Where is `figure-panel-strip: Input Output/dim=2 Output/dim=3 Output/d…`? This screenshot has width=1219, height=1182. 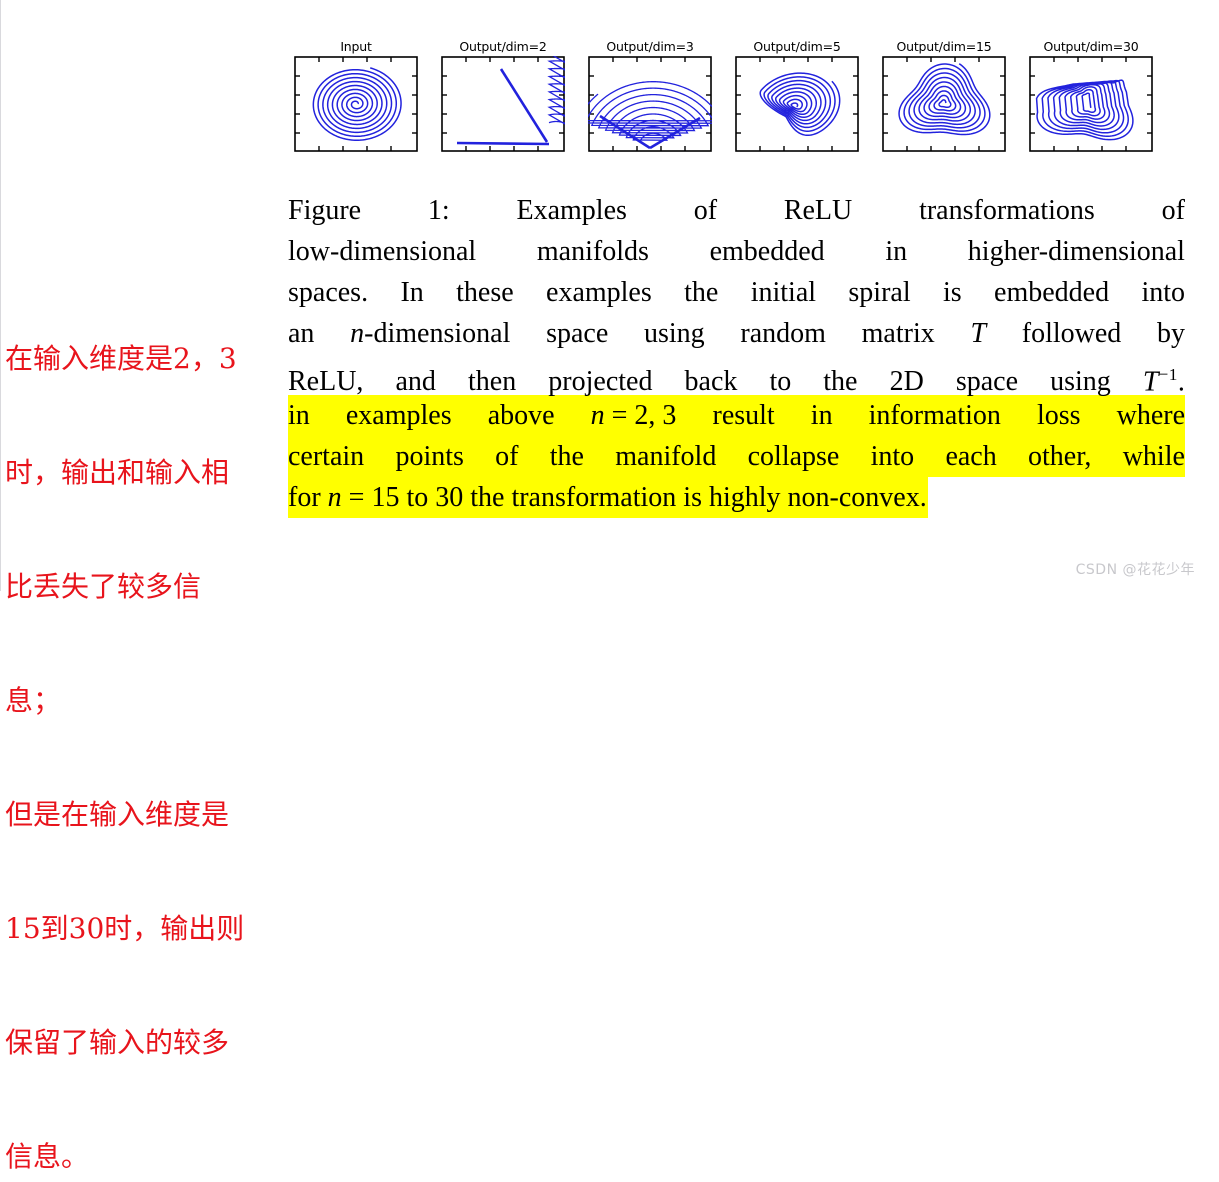 figure-panel-strip: Input Output/dim=2 Output/dim=3 Output/d… is located at coordinates (729, 99).